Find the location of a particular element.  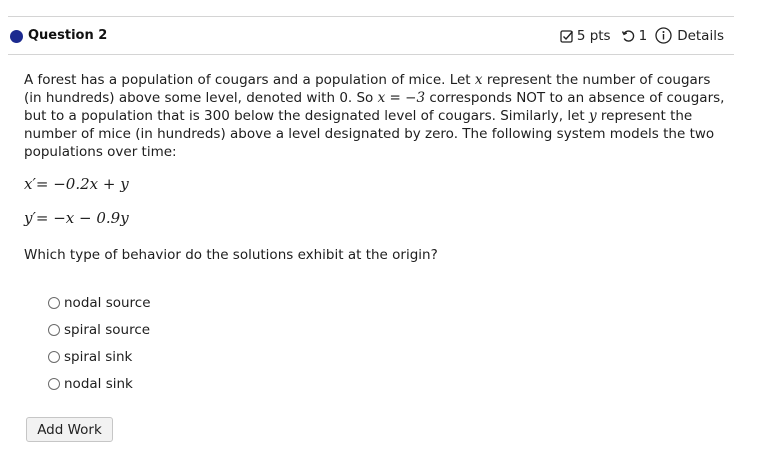

retry-icon is located at coordinates (628, 36).